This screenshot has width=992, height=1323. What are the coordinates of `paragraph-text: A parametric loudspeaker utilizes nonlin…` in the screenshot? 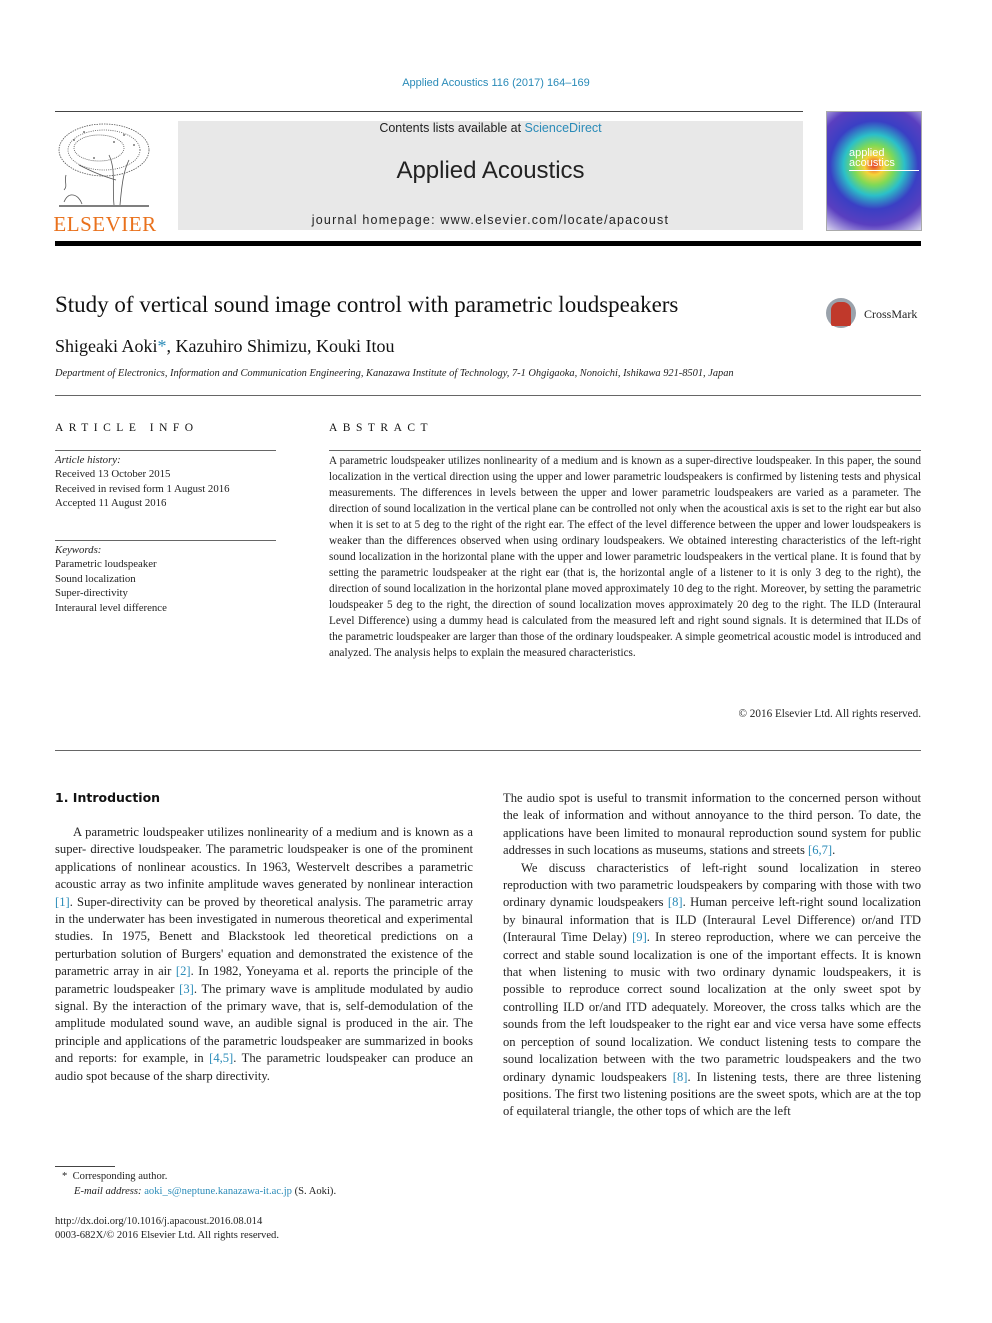 It's located at (264, 858).